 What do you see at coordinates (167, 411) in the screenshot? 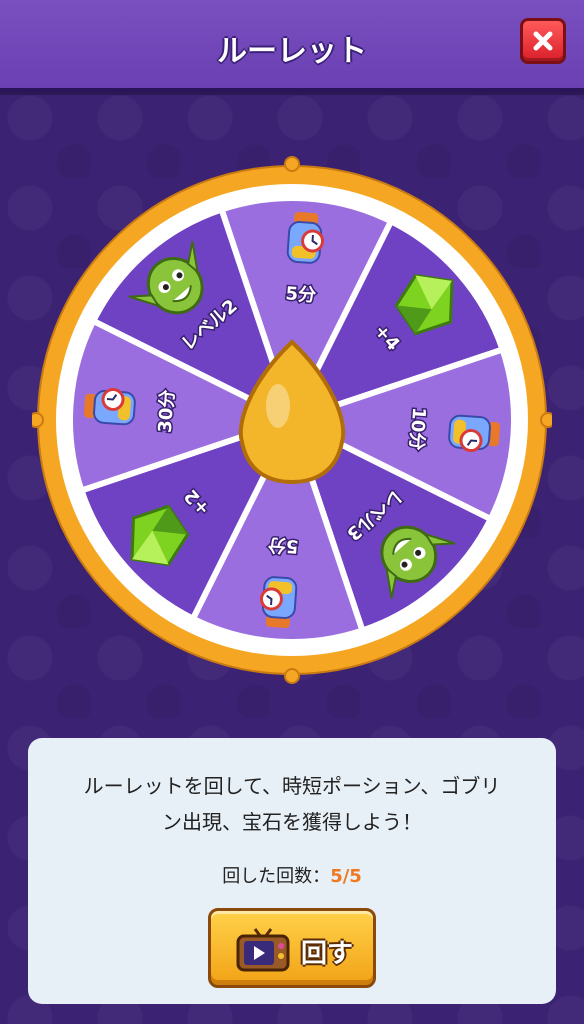
I see `segment-label: 30分` at bounding box center [167, 411].